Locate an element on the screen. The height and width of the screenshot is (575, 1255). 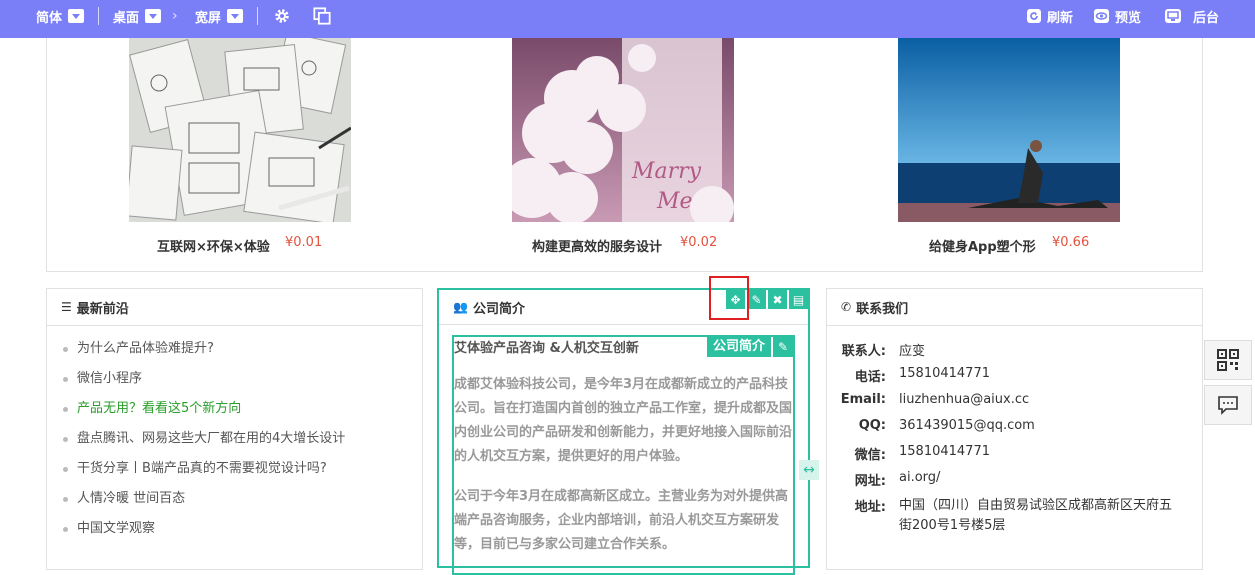
preview-label: 预览 is located at coordinates (1128, 18).